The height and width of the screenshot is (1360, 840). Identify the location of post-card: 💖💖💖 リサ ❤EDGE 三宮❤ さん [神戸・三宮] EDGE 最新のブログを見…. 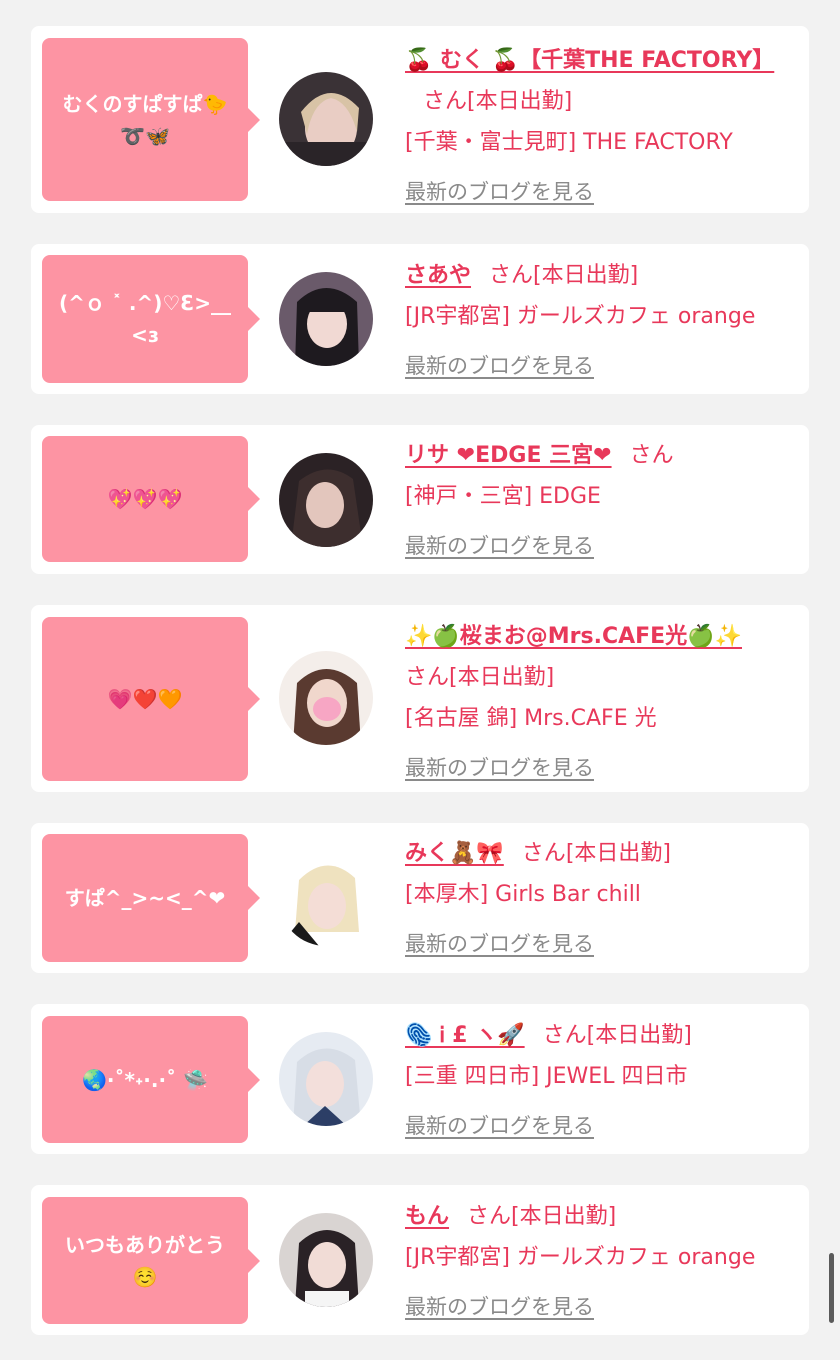
(420, 499).